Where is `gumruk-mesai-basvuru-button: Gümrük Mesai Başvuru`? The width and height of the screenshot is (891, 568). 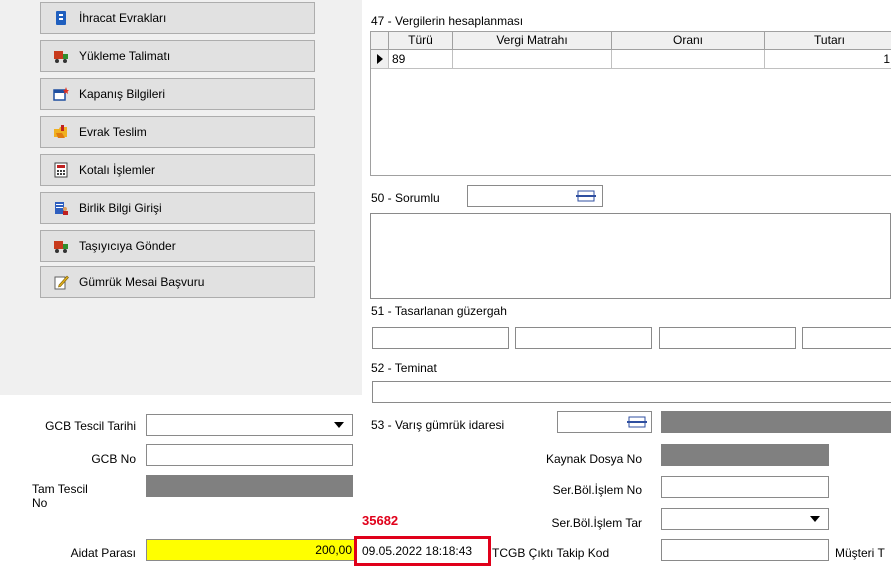 gumruk-mesai-basvuru-button: Gümrük Mesai Başvuru is located at coordinates (177, 282).